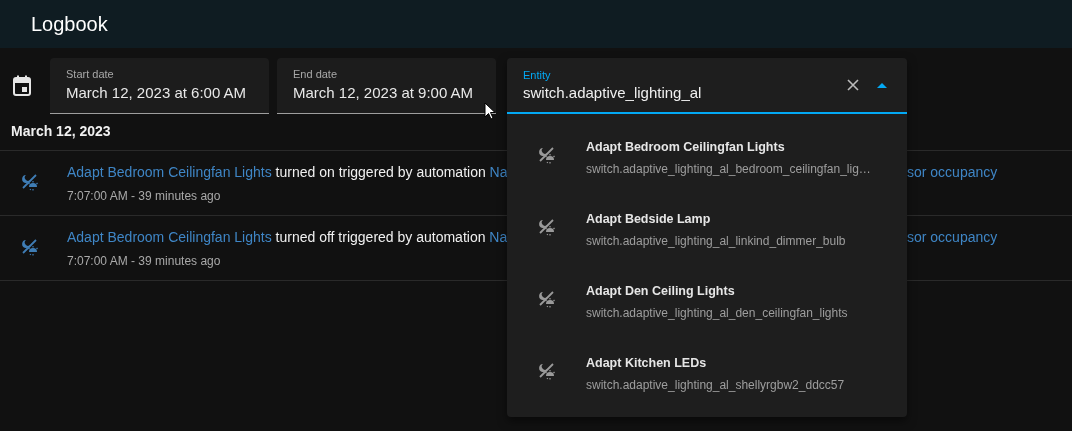  I want to click on page-title: Logbook, so click(69, 24).